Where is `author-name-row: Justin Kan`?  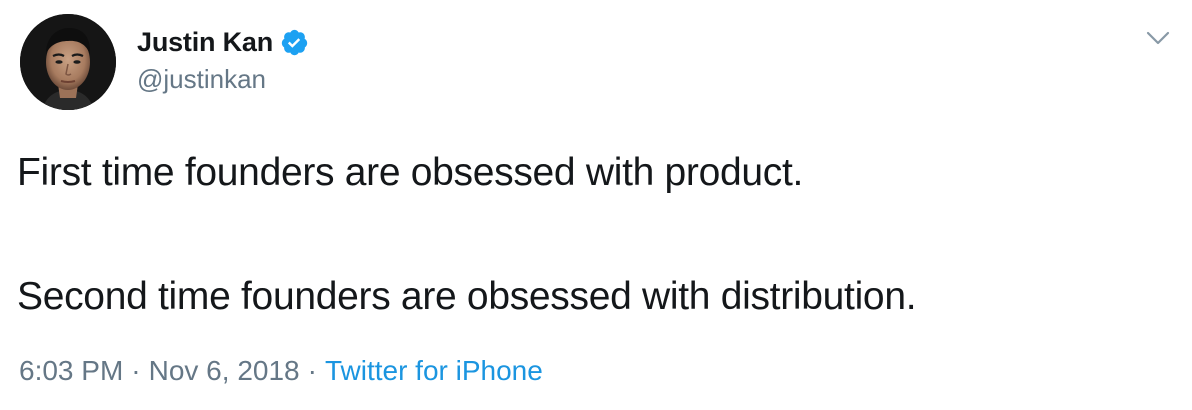
author-name-row: Justin Kan is located at coordinates (223, 42).